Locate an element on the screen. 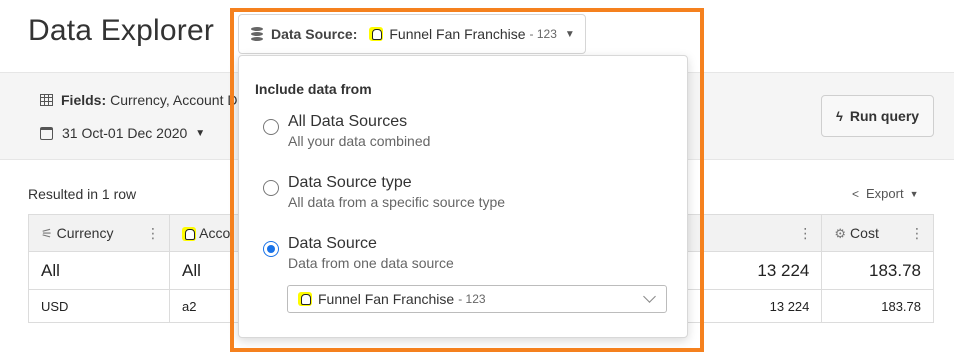 The height and width of the screenshot is (359, 954). column-label: Cost is located at coordinates (864, 232).